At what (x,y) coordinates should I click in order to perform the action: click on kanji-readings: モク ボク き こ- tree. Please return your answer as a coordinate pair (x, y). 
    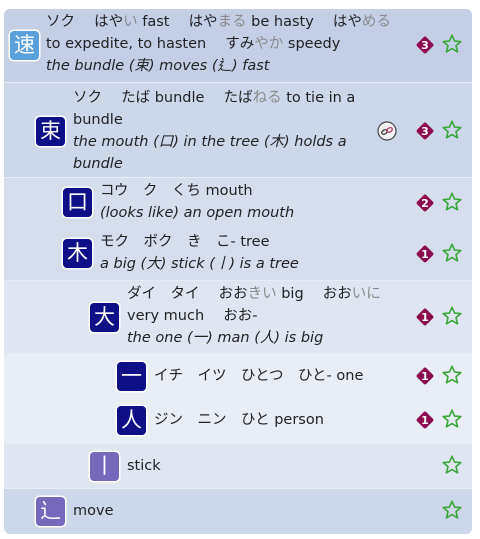
    Looking at the image, I should click on (185, 242).